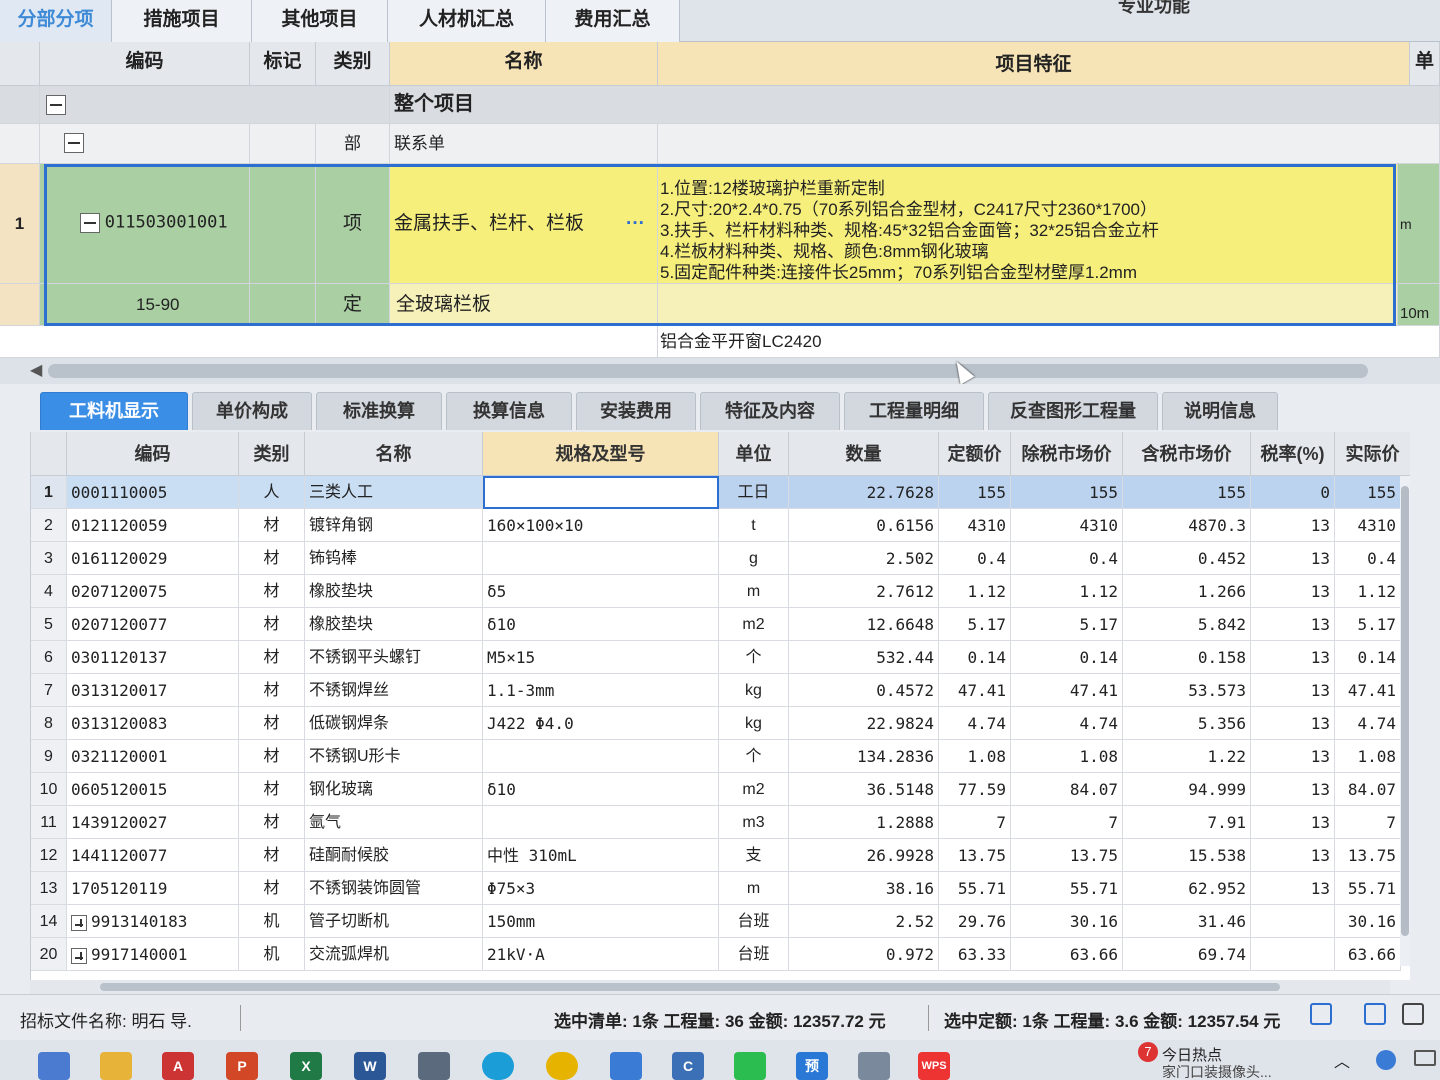  What do you see at coordinates (1386, 1060) in the screenshot?
I see `network-icon` at bounding box center [1386, 1060].